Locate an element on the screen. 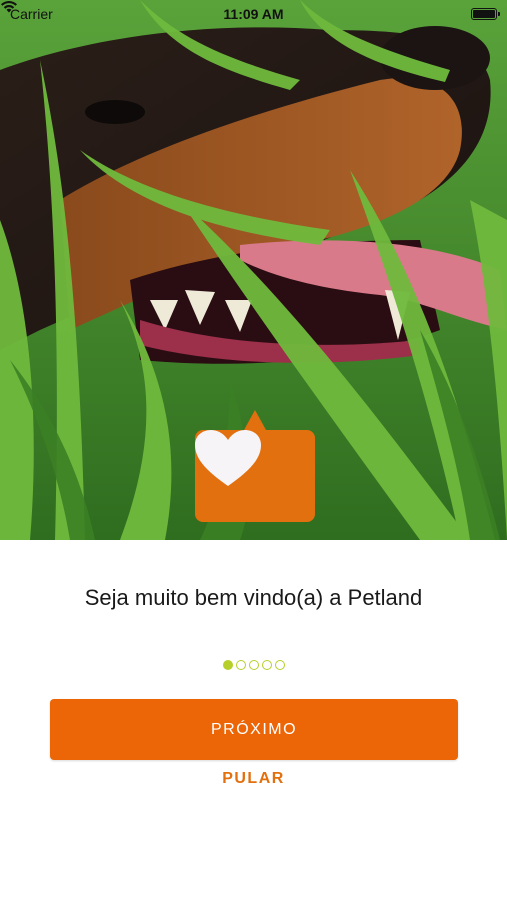  battery-level is located at coordinates (484, 14).